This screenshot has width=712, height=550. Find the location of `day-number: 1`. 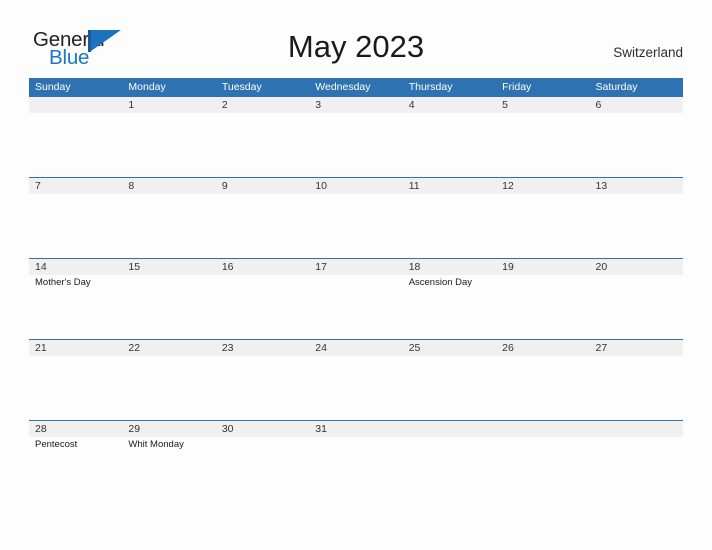

day-number: 1 is located at coordinates (168, 105).